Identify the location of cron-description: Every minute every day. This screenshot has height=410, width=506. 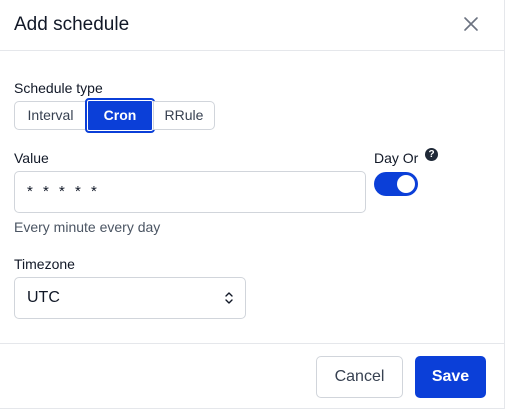
(87, 227).